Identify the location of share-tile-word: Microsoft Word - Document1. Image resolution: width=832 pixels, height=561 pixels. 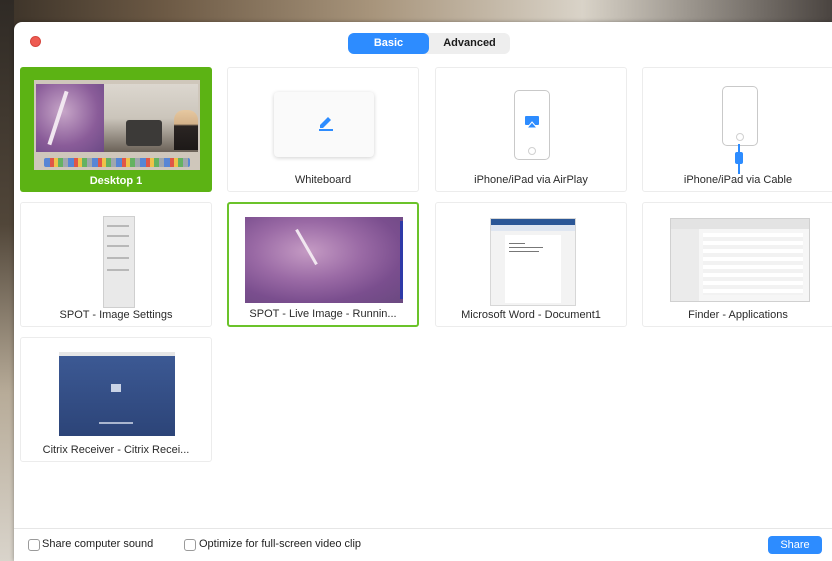
(531, 264).